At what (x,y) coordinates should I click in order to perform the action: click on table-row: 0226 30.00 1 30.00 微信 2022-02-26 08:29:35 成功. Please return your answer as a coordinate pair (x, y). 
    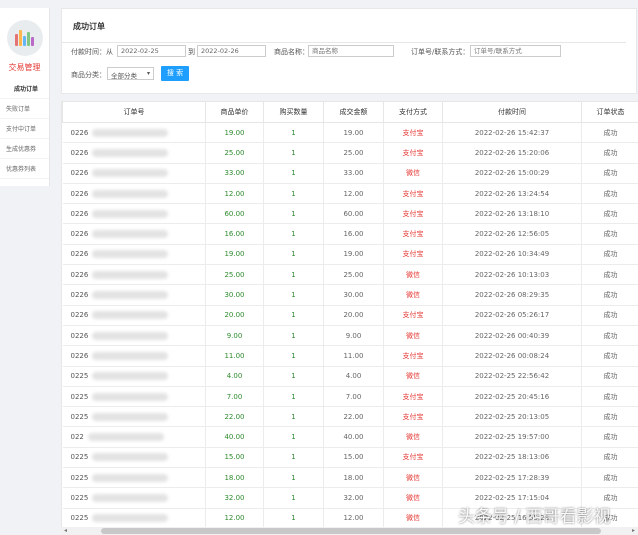
    Looking at the image, I should click on (350, 295).